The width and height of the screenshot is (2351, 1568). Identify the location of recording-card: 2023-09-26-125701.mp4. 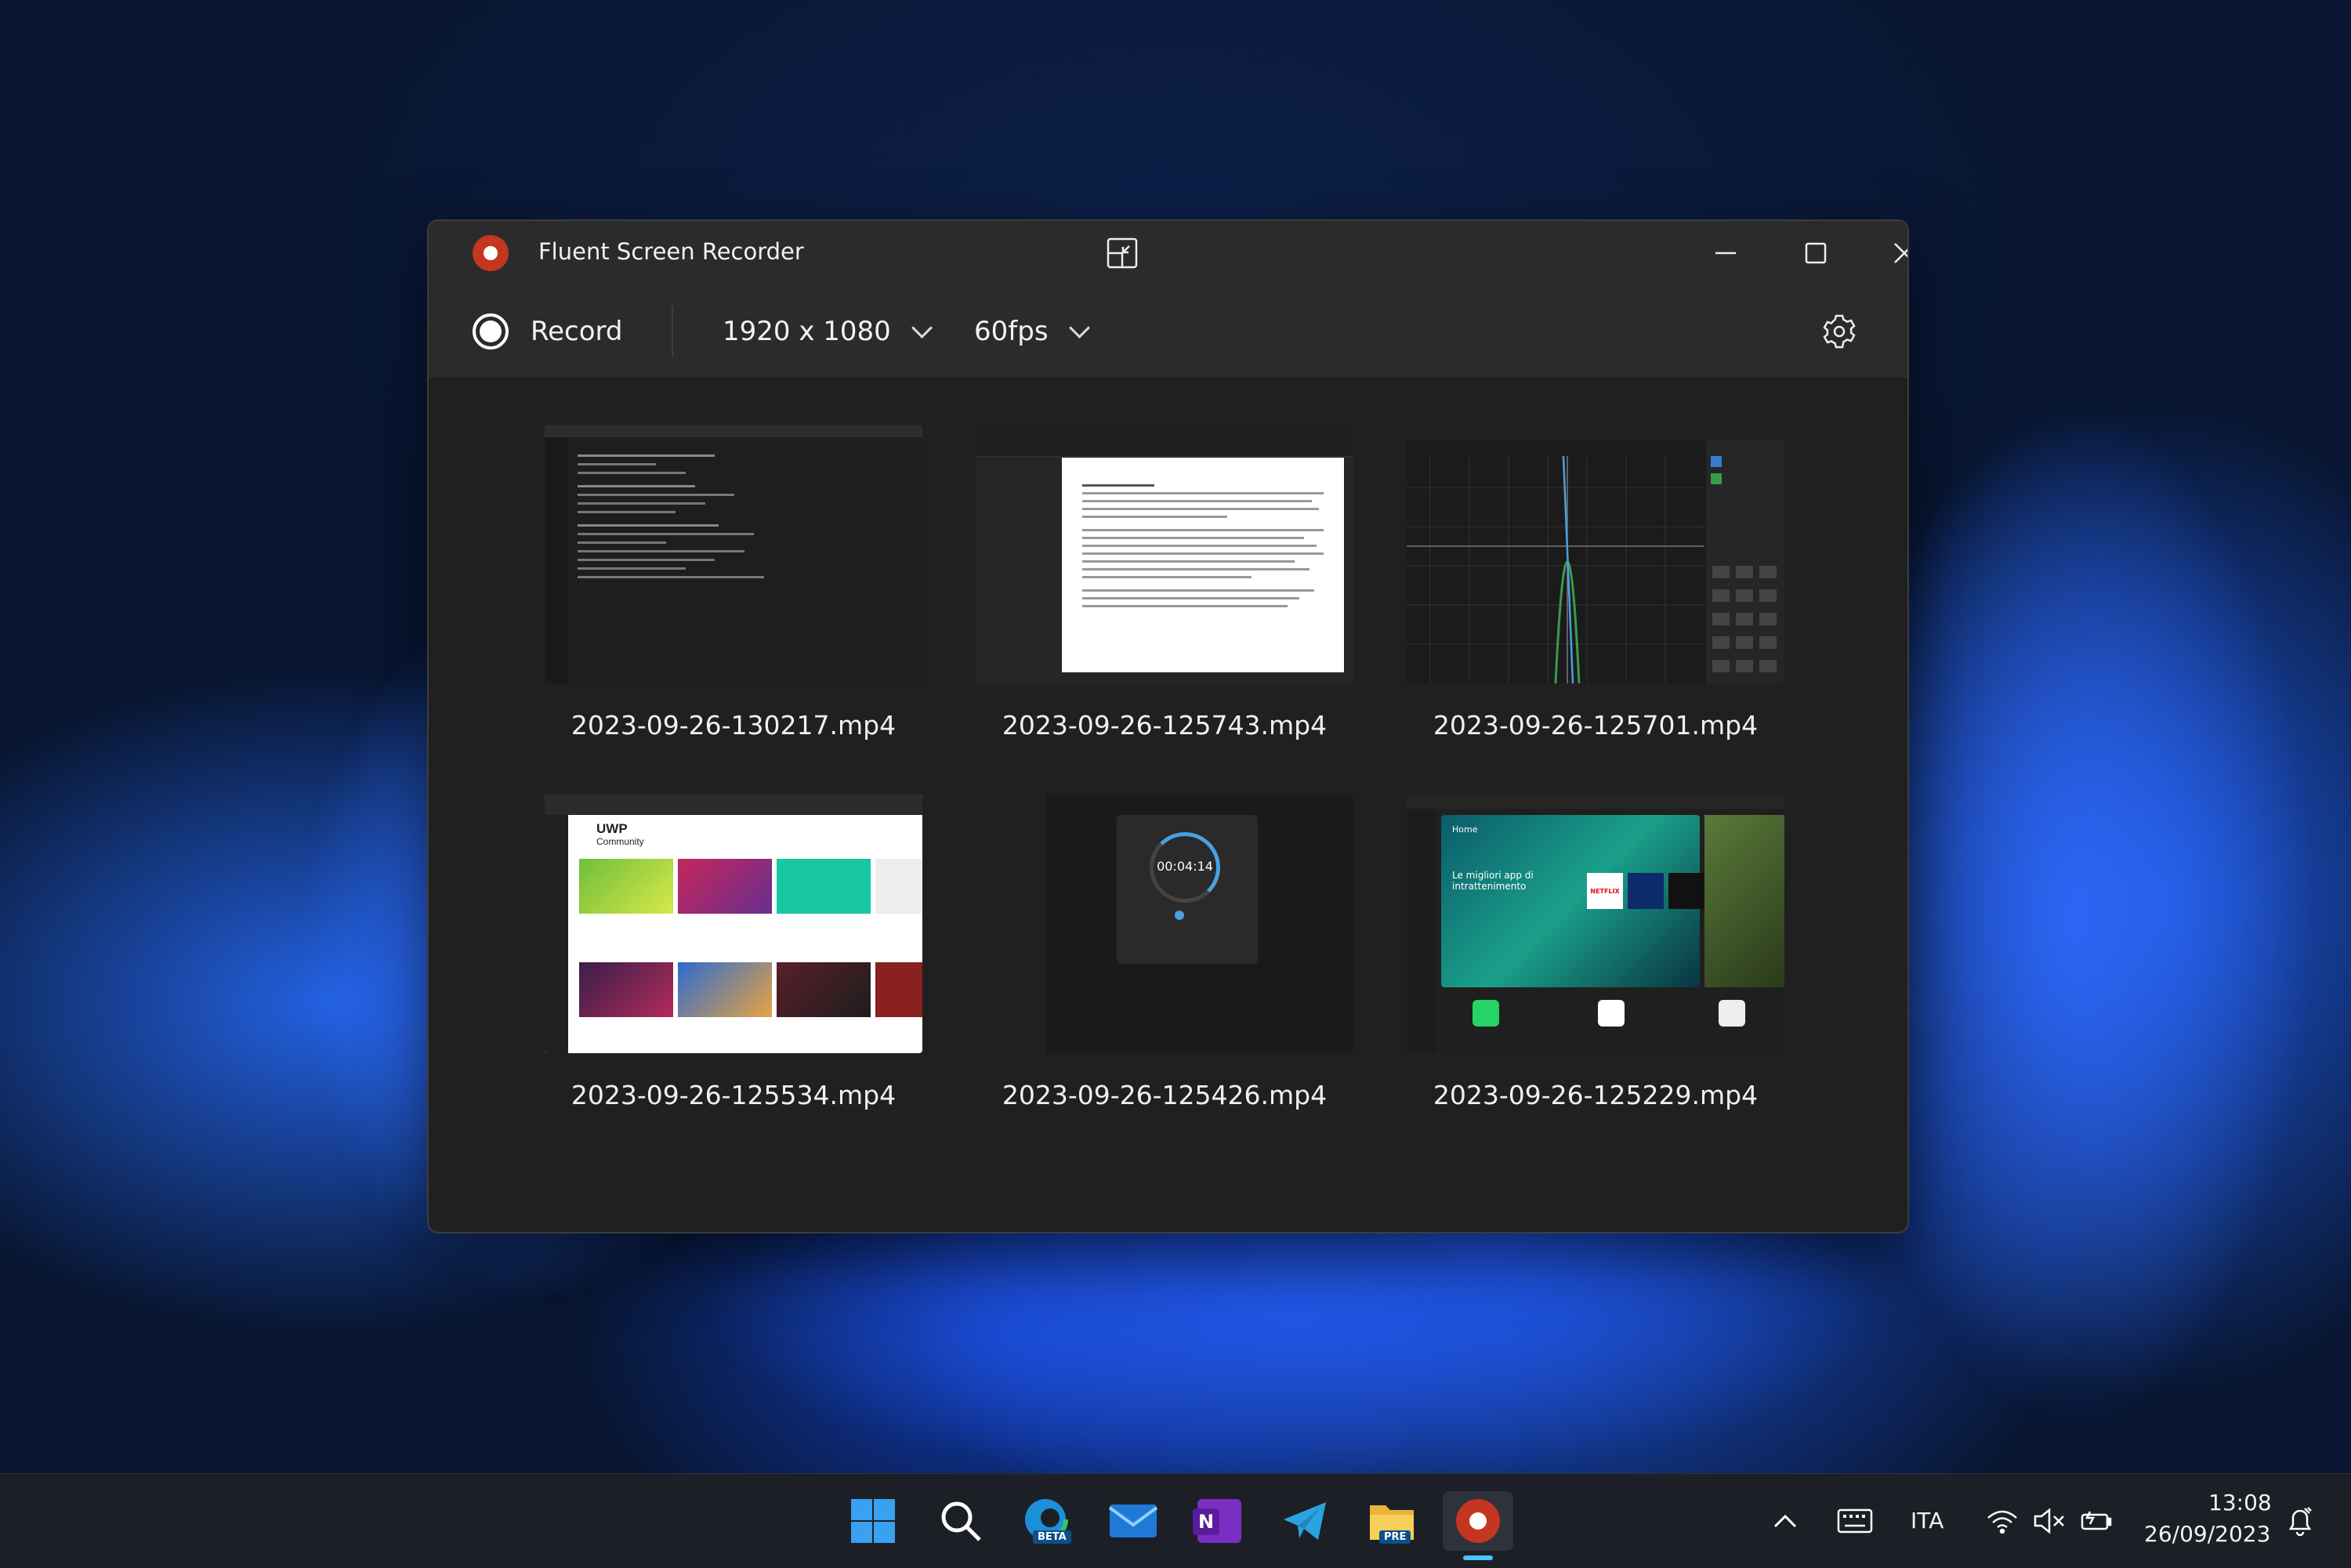
(1595, 583).